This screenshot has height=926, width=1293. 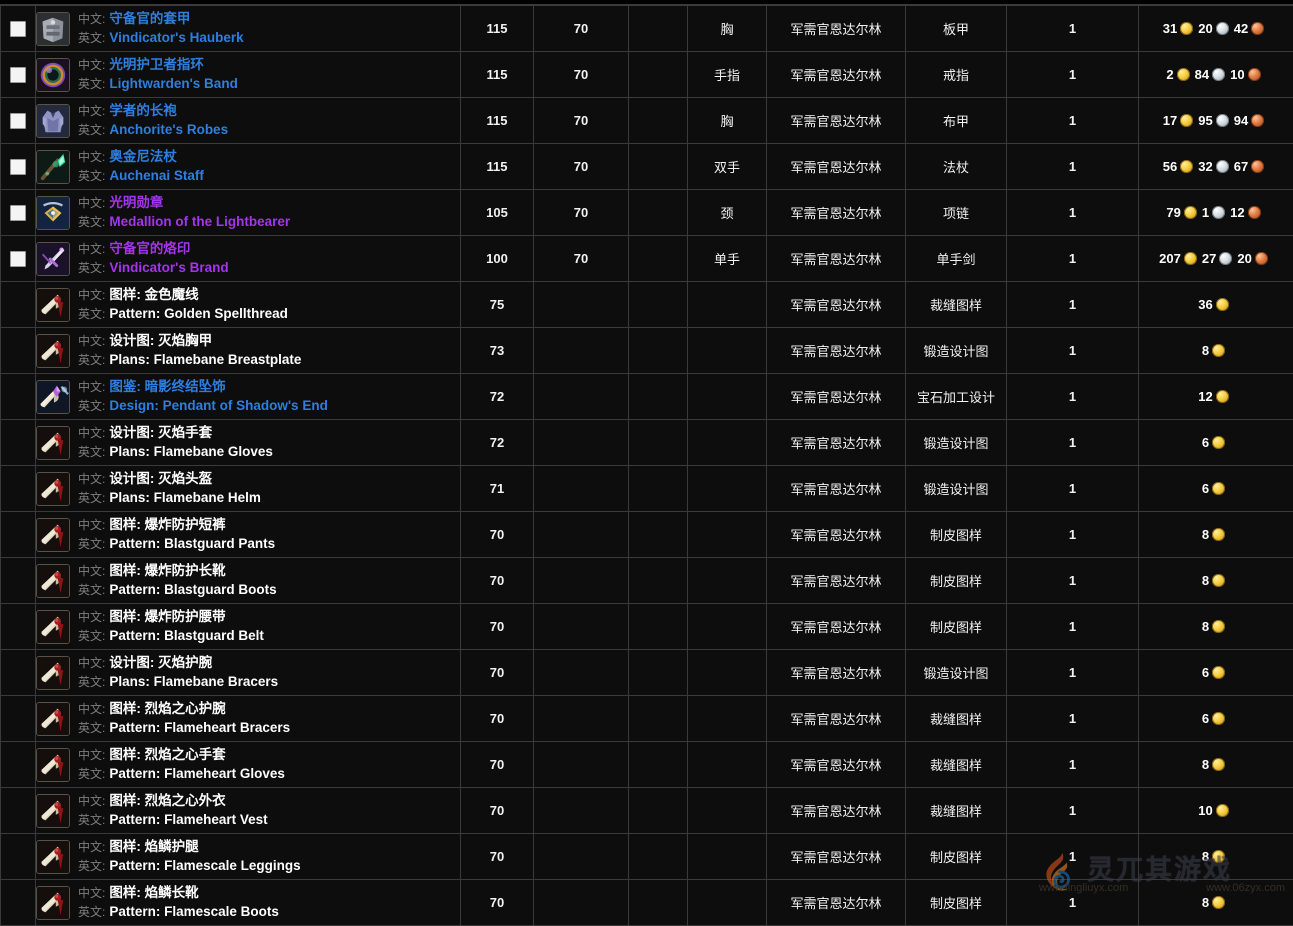 What do you see at coordinates (248, 259) in the screenshot?
I see `item-name-cell: 中文:守备官的烙印英文:Vindicator's Brand` at bounding box center [248, 259].